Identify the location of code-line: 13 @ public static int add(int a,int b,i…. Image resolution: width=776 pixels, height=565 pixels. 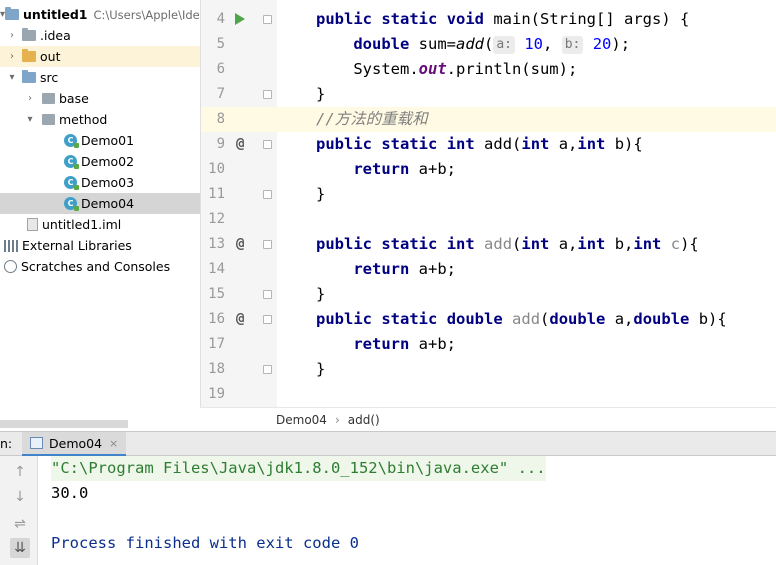
(488, 244).